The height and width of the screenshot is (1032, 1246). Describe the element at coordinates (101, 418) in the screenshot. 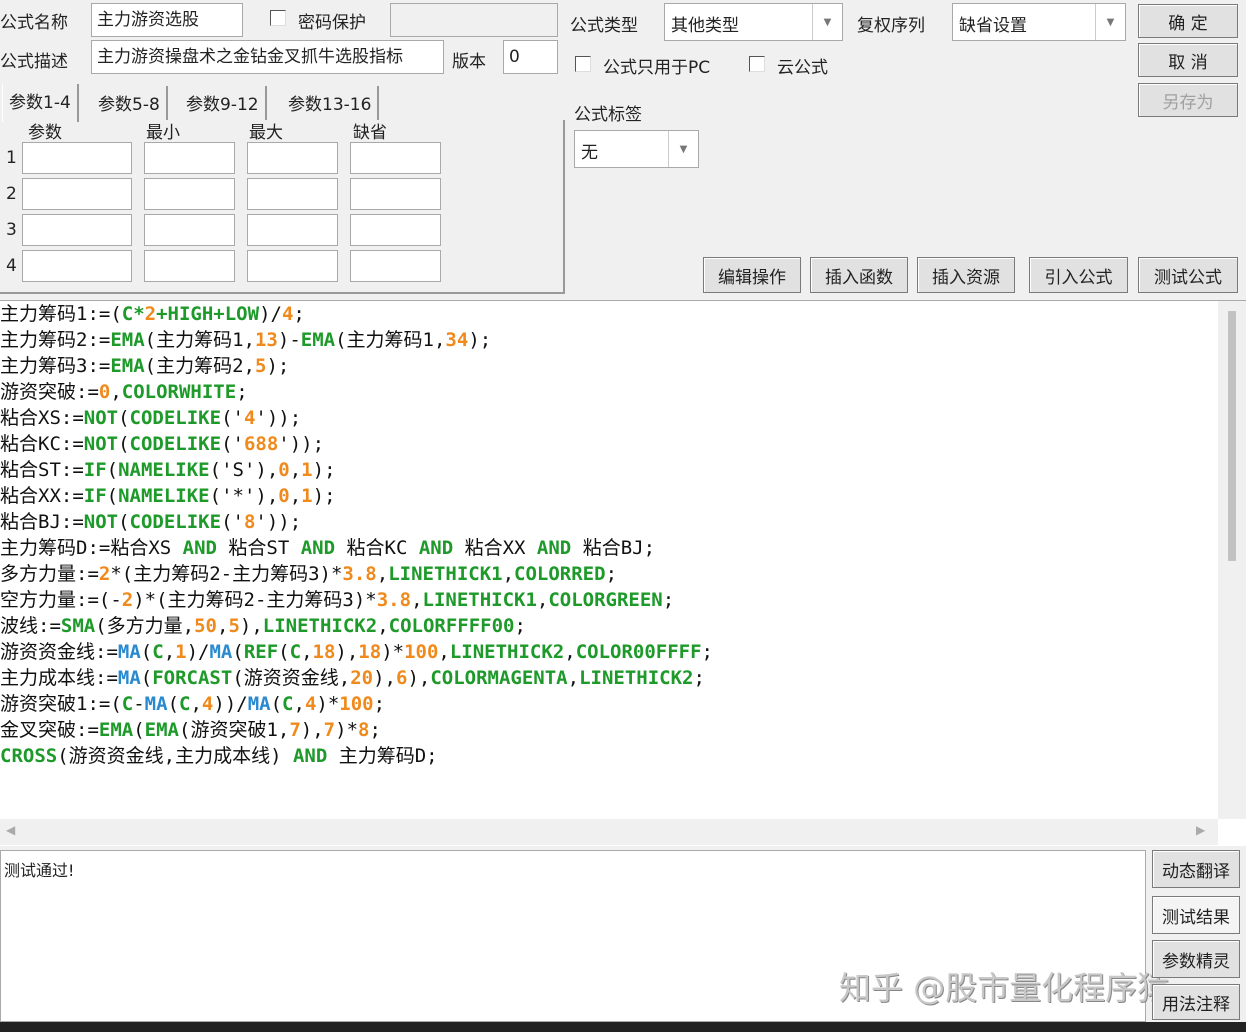

I see `code-keyword: NOT` at that location.